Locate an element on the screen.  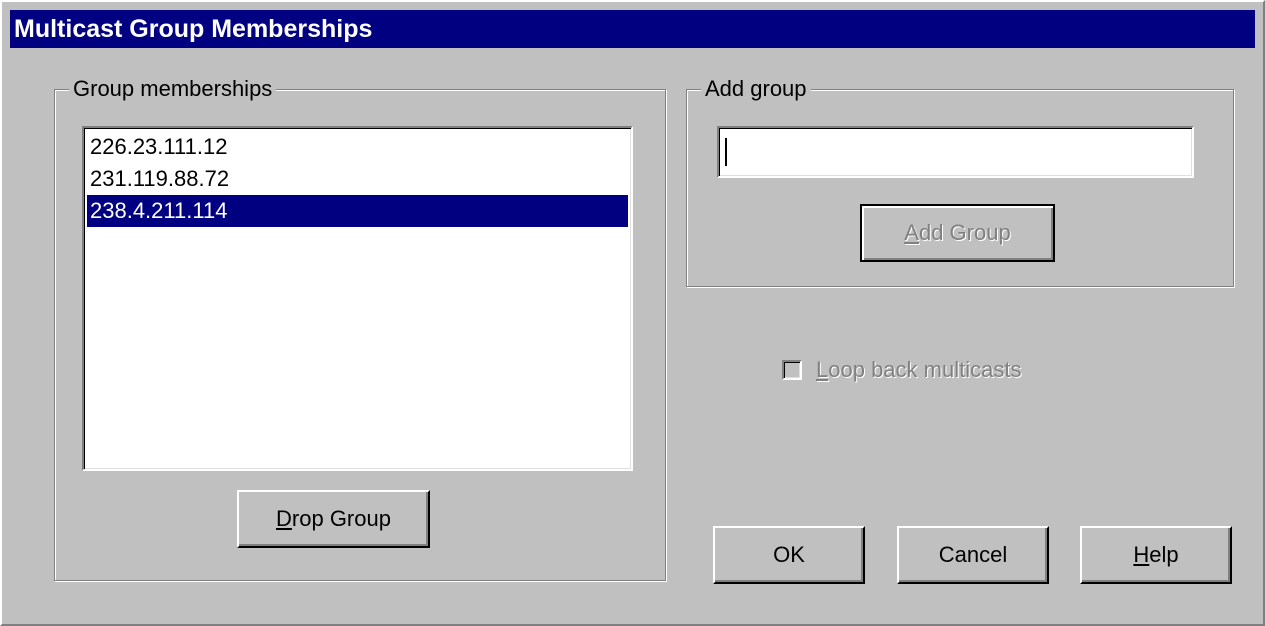
list-item-selected: 238.4.211.114 is located at coordinates (357, 211).